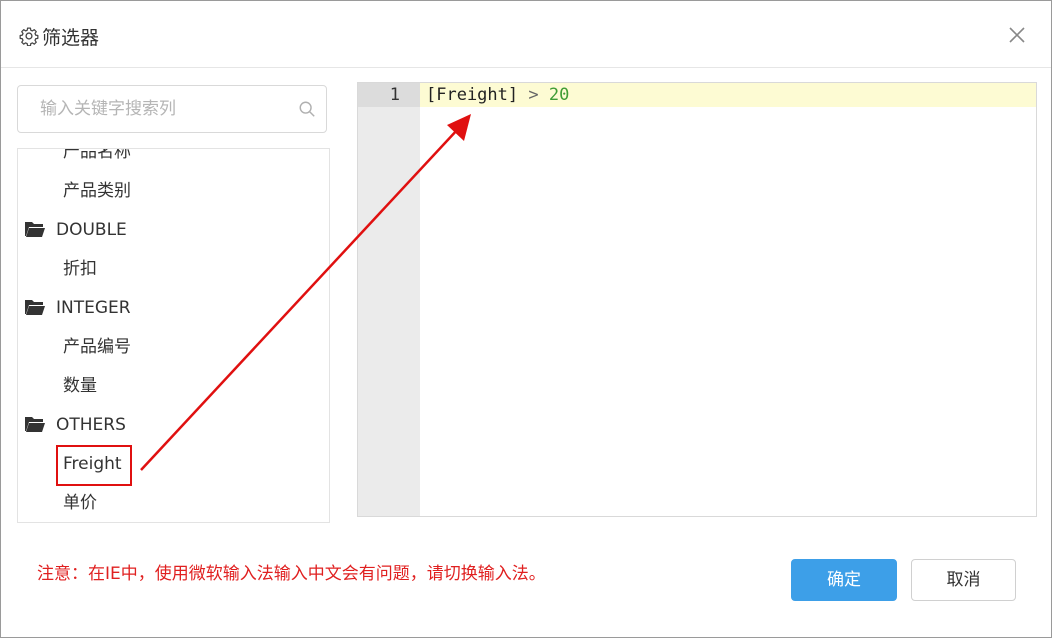  I want to click on tree-item-label: 数量, so click(80, 386).